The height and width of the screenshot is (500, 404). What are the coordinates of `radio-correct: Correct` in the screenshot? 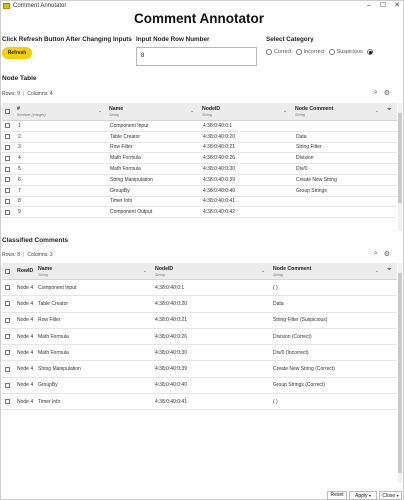 It's located at (279, 52).